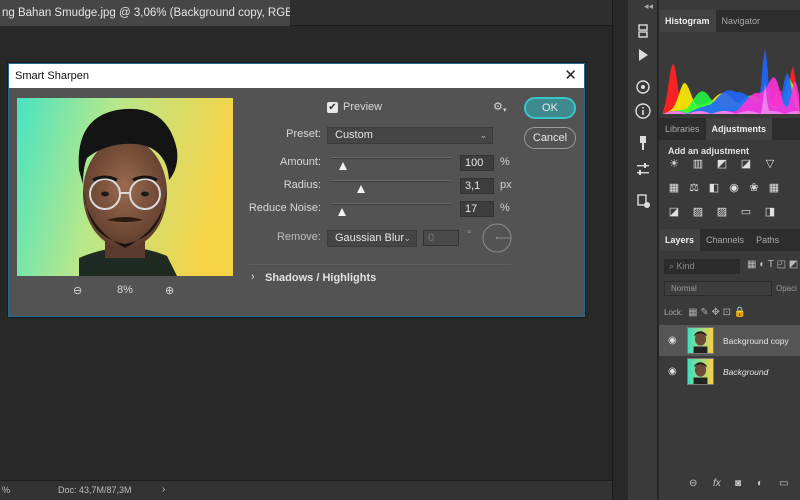  I want to click on remove-select: Gaussian Blur ⌄, so click(372, 238).